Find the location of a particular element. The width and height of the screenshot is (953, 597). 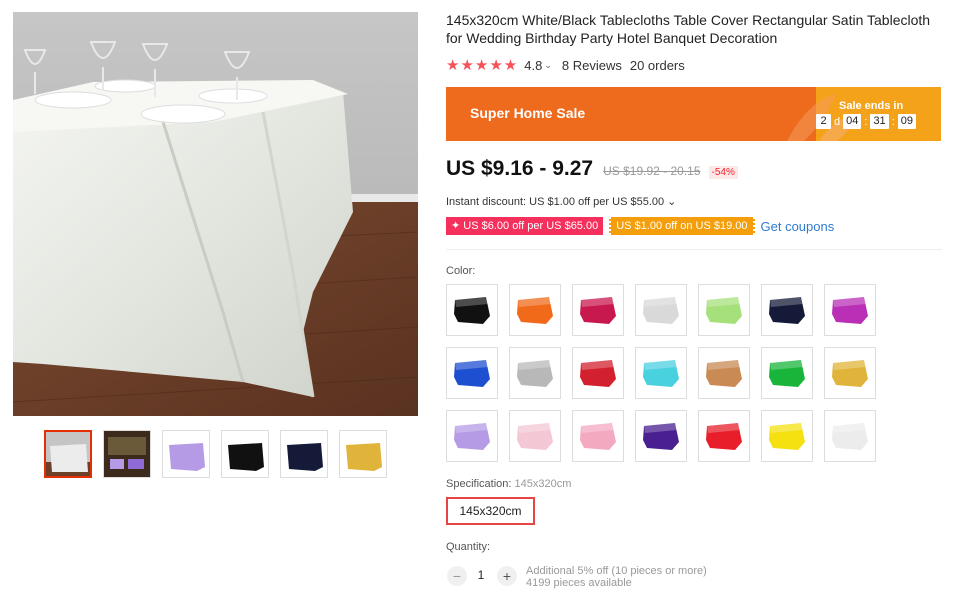

color-swatch-purple is located at coordinates (850, 310).